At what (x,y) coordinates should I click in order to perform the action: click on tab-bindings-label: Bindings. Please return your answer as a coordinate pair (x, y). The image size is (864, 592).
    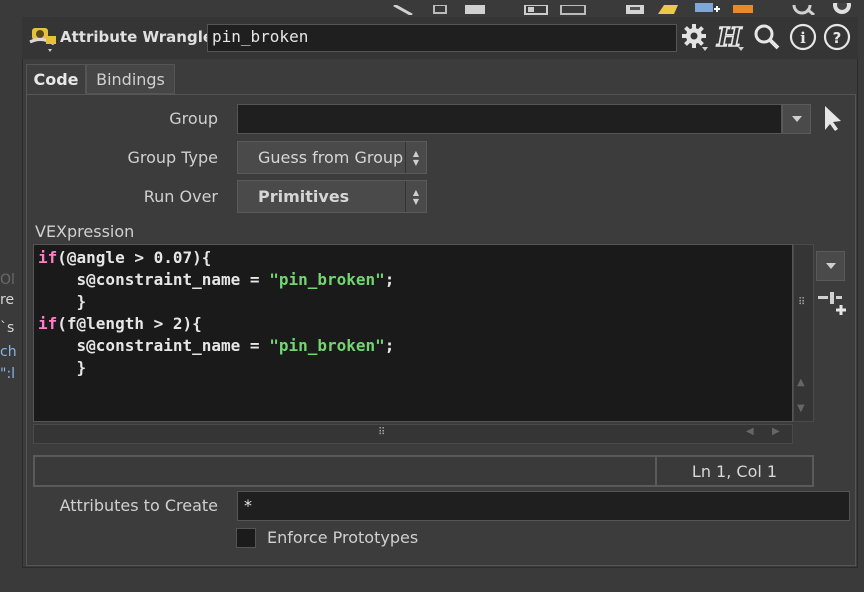
    Looking at the image, I should click on (130, 79).